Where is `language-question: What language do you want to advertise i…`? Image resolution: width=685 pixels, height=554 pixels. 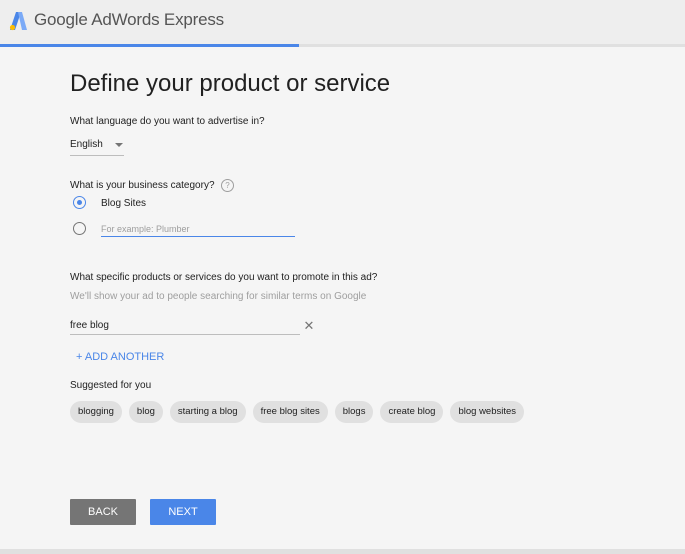 language-question: What language do you want to advertise i… is located at coordinates (167, 121).